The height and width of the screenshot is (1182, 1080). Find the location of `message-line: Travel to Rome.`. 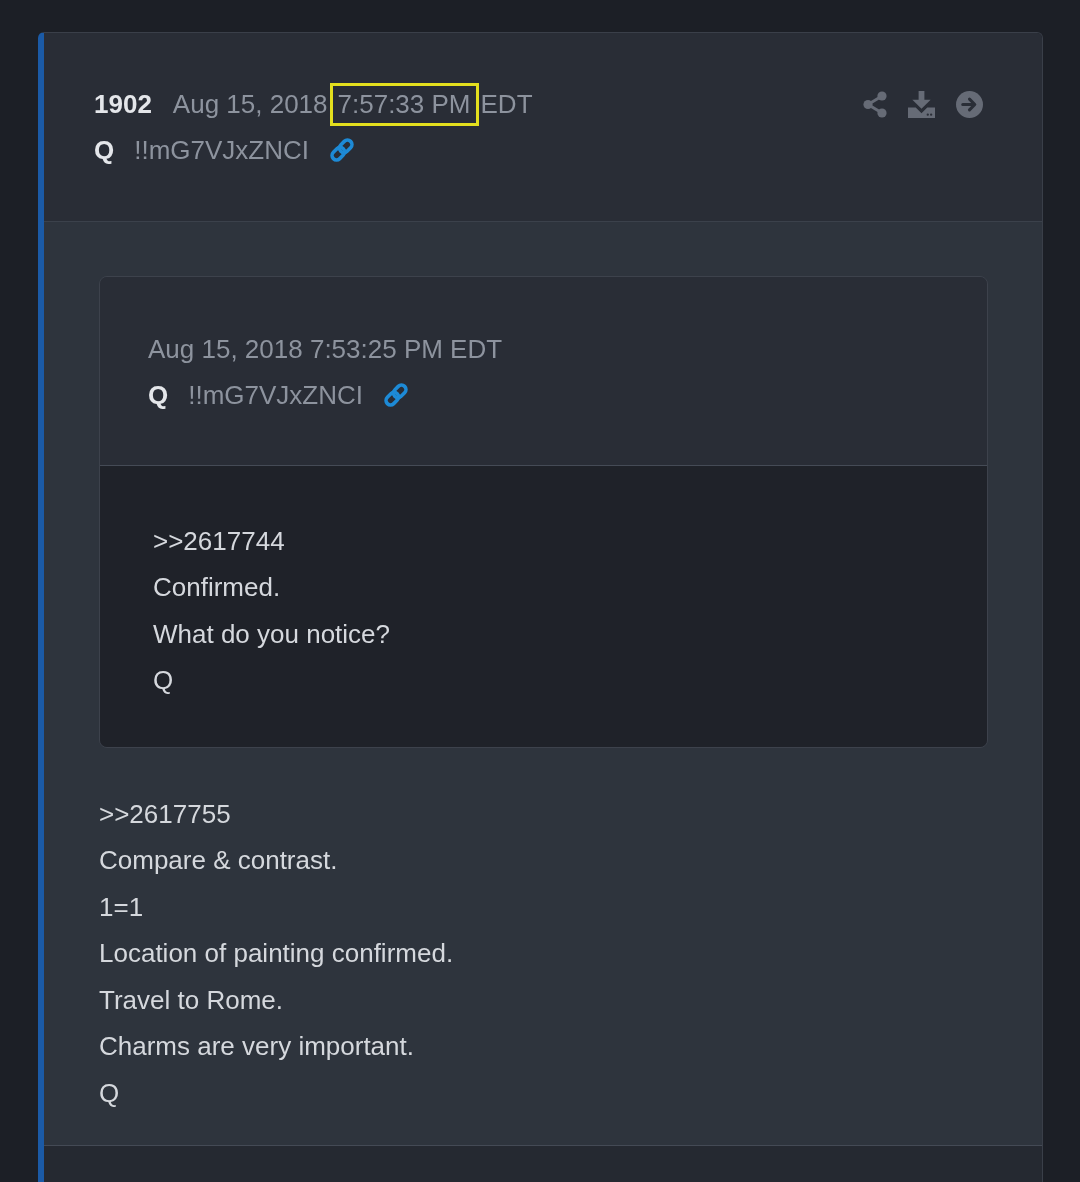

message-line: Travel to Rome. is located at coordinates (191, 1000).